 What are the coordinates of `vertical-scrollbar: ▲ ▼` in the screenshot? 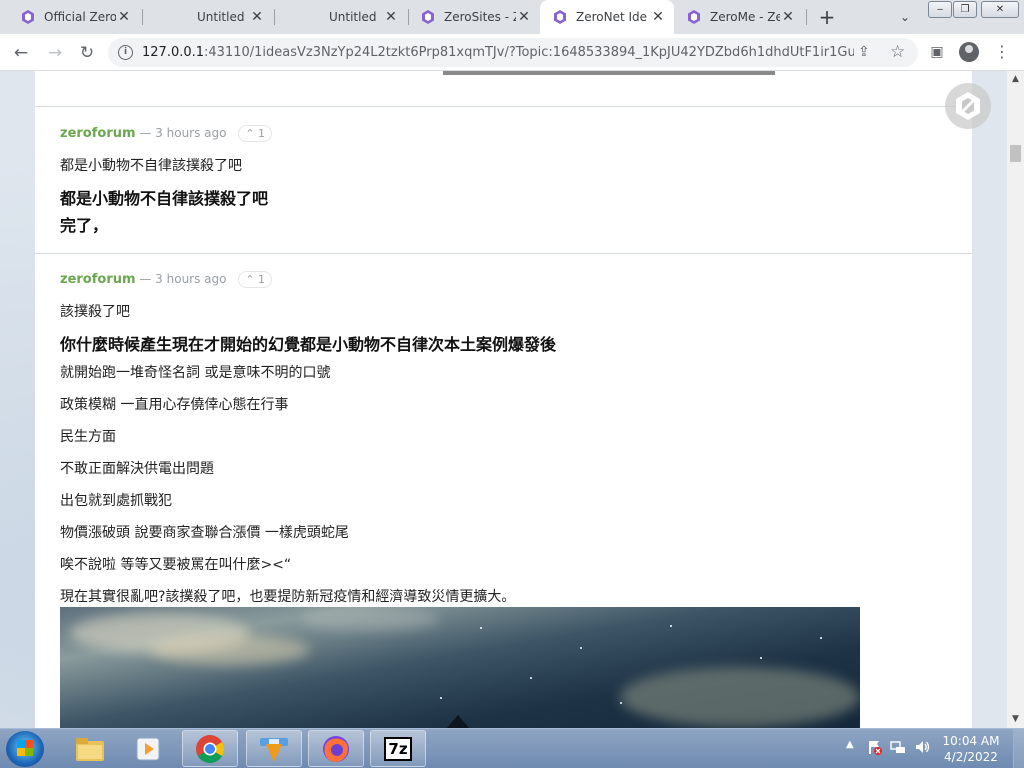 It's located at (1015, 399).